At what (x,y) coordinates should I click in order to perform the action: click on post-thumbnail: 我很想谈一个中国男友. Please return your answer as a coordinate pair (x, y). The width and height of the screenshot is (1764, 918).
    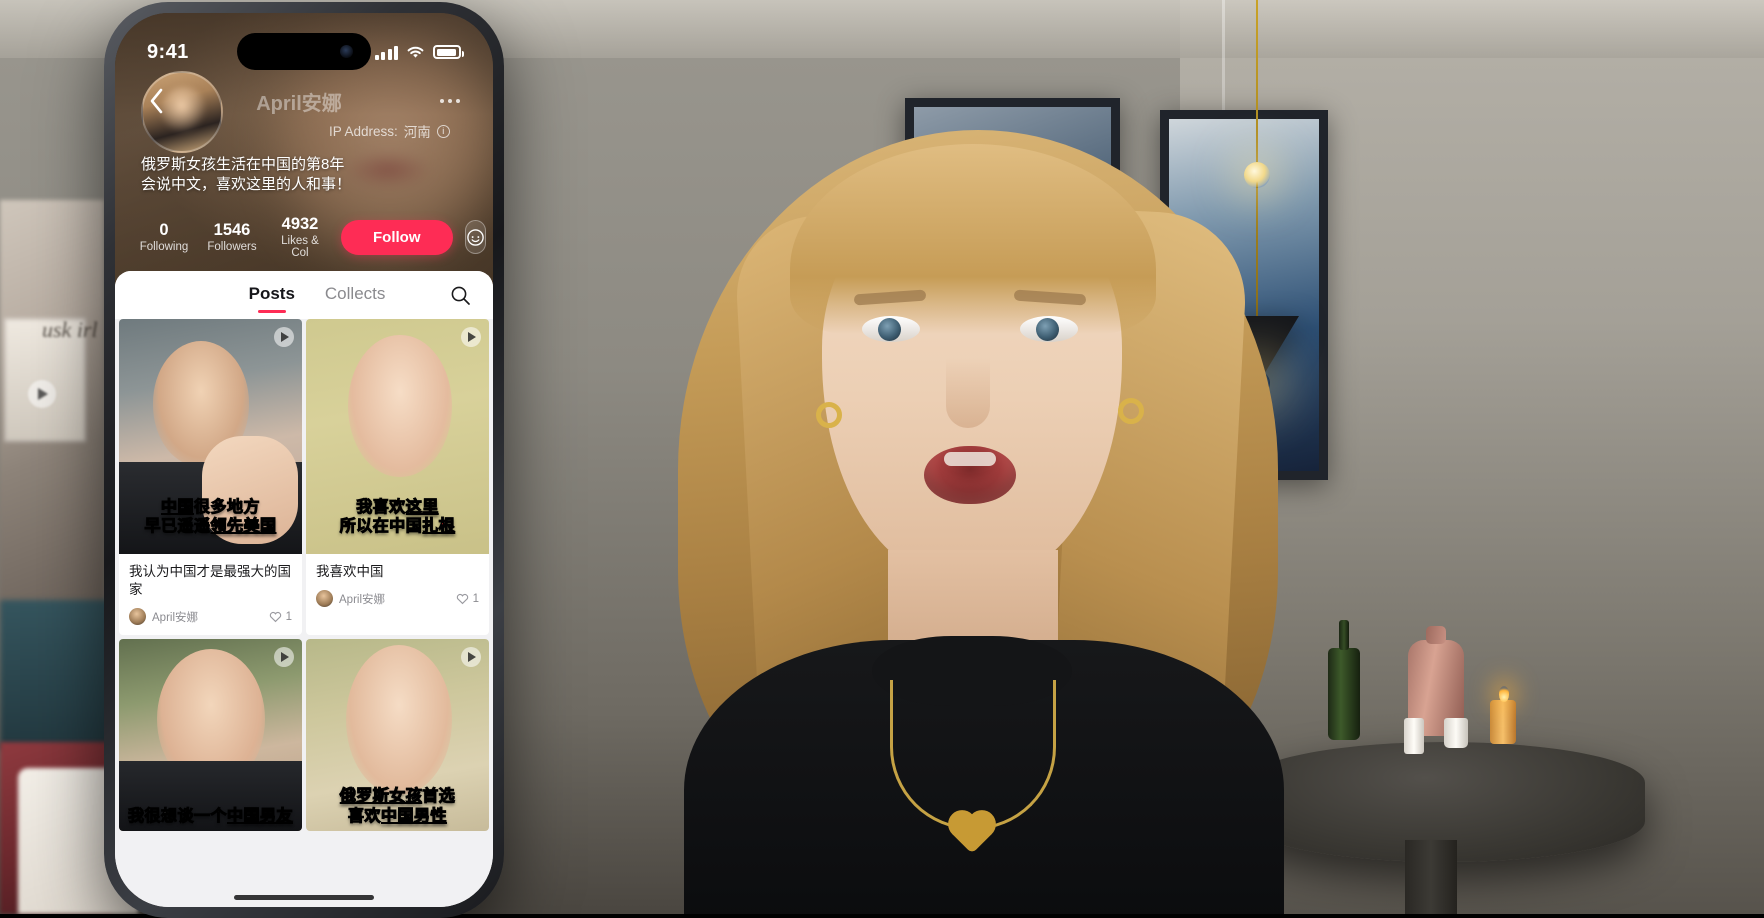
    Looking at the image, I should click on (210, 735).